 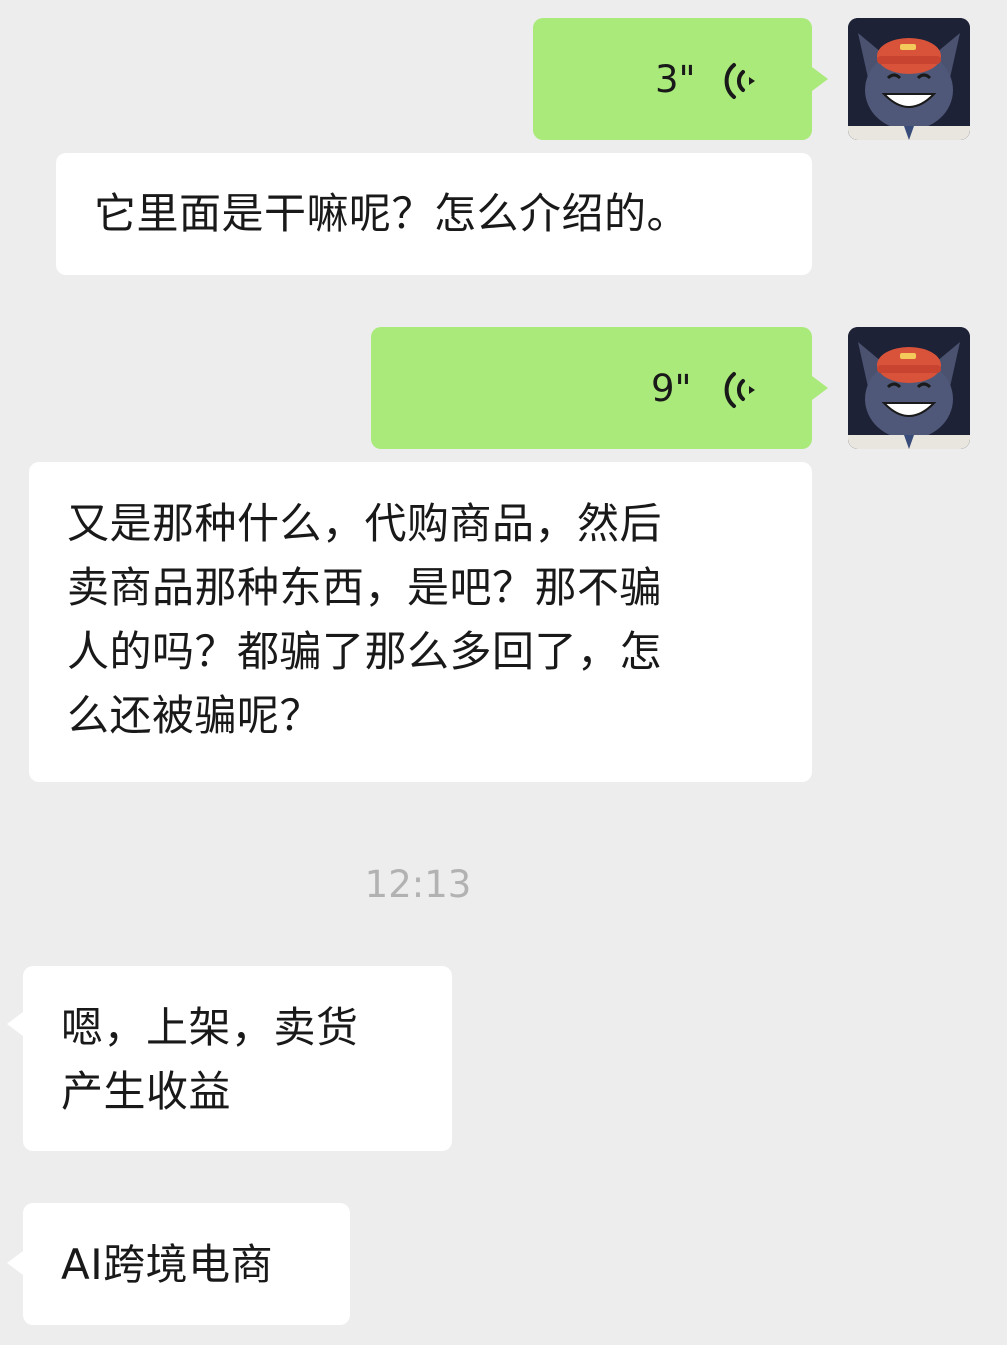 I want to click on text-message-bubble: AI跨境电商, so click(x=178, y=1264).